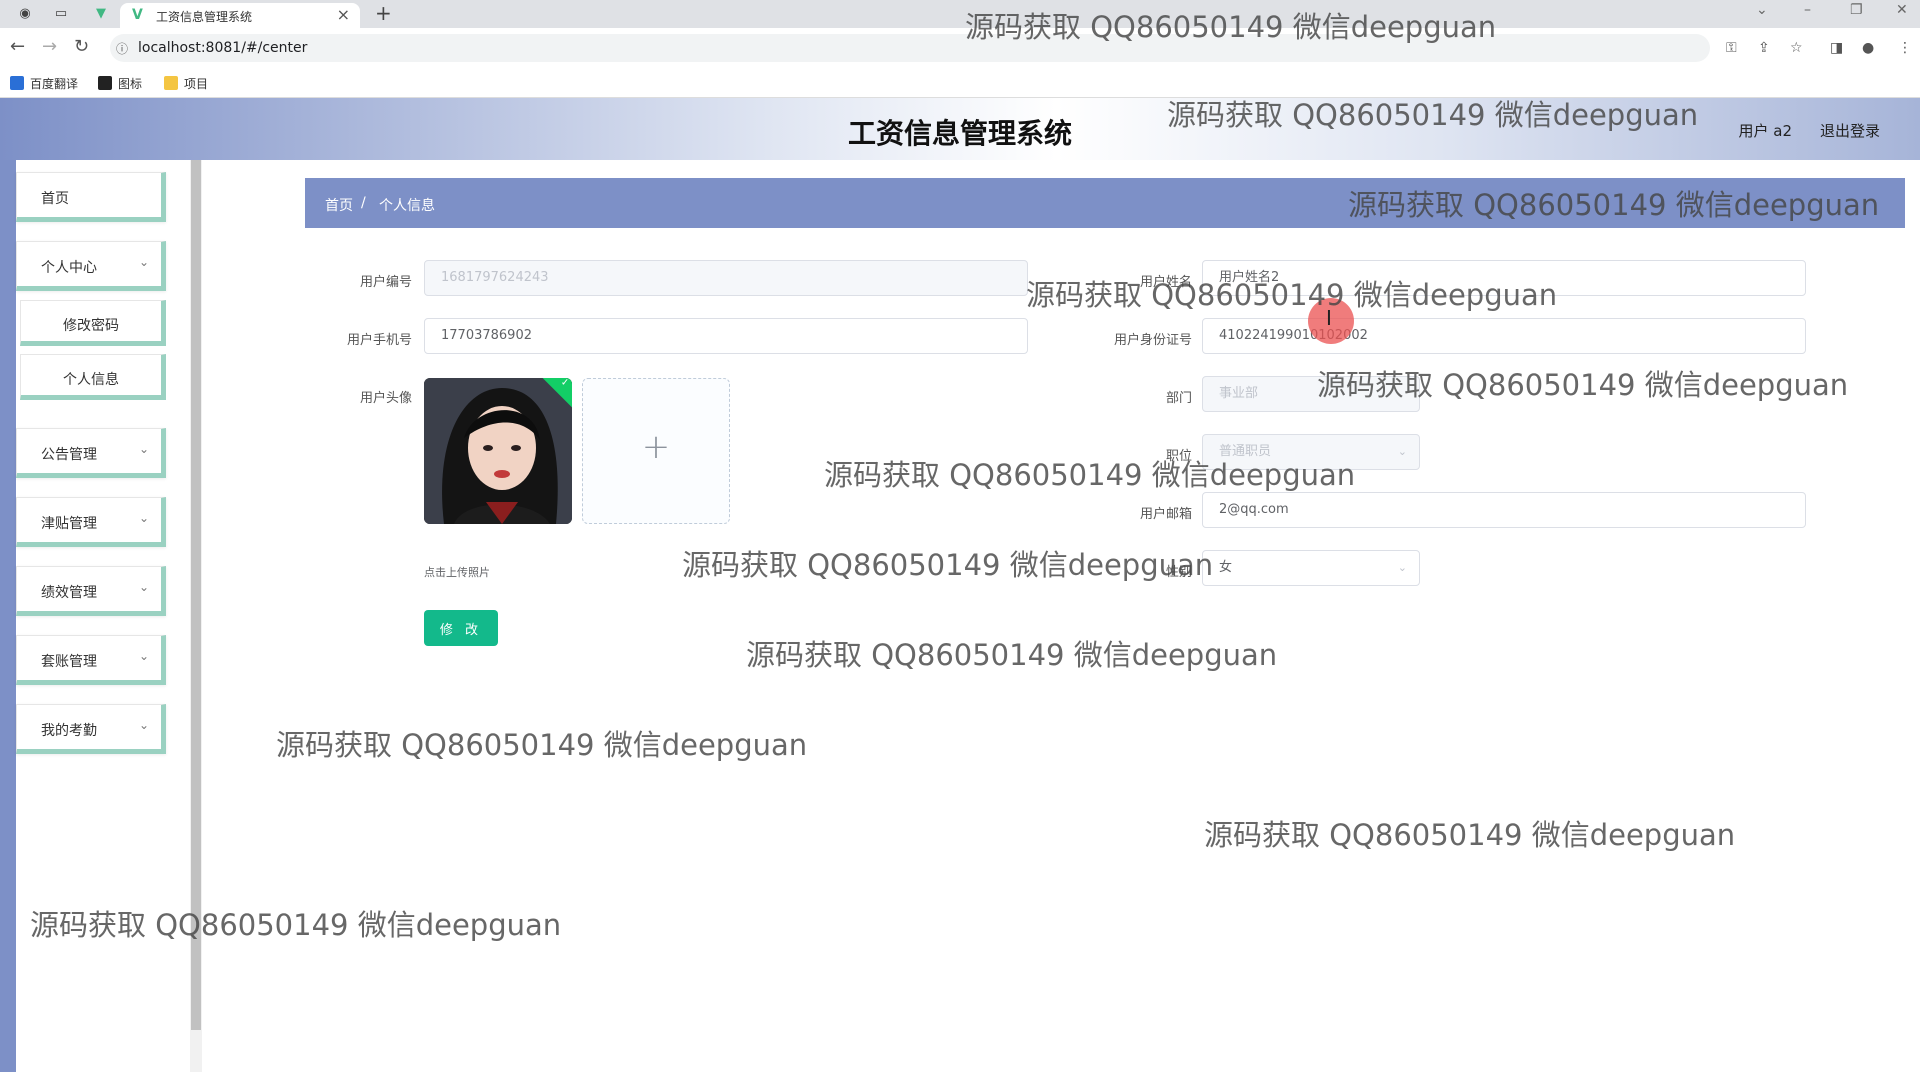  Describe the element at coordinates (17, 83) in the screenshot. I see `translate-icon` at that location.